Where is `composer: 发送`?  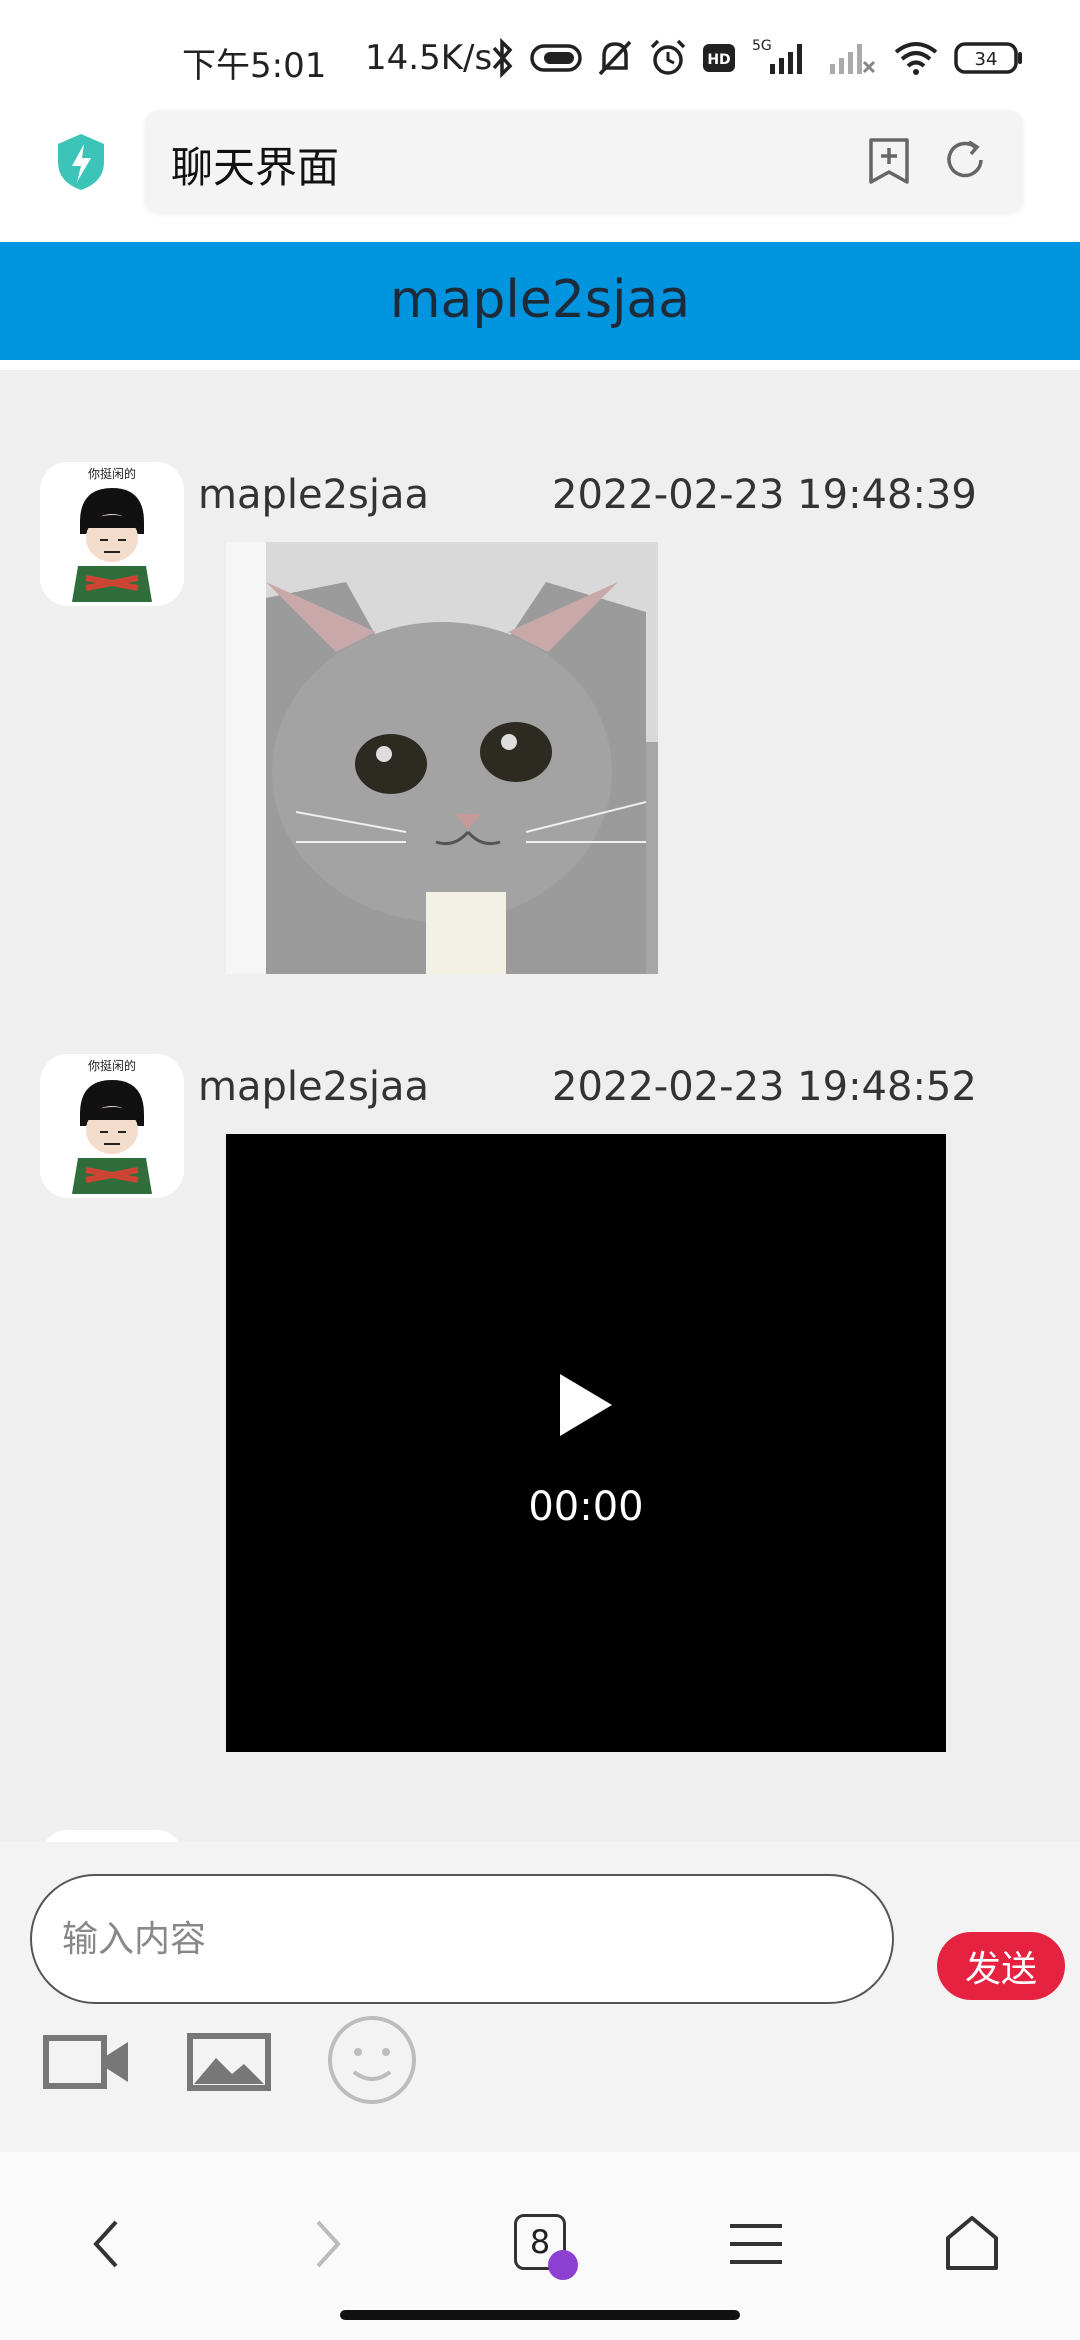 composer: 发送 is located at coordinates (540, 1997).